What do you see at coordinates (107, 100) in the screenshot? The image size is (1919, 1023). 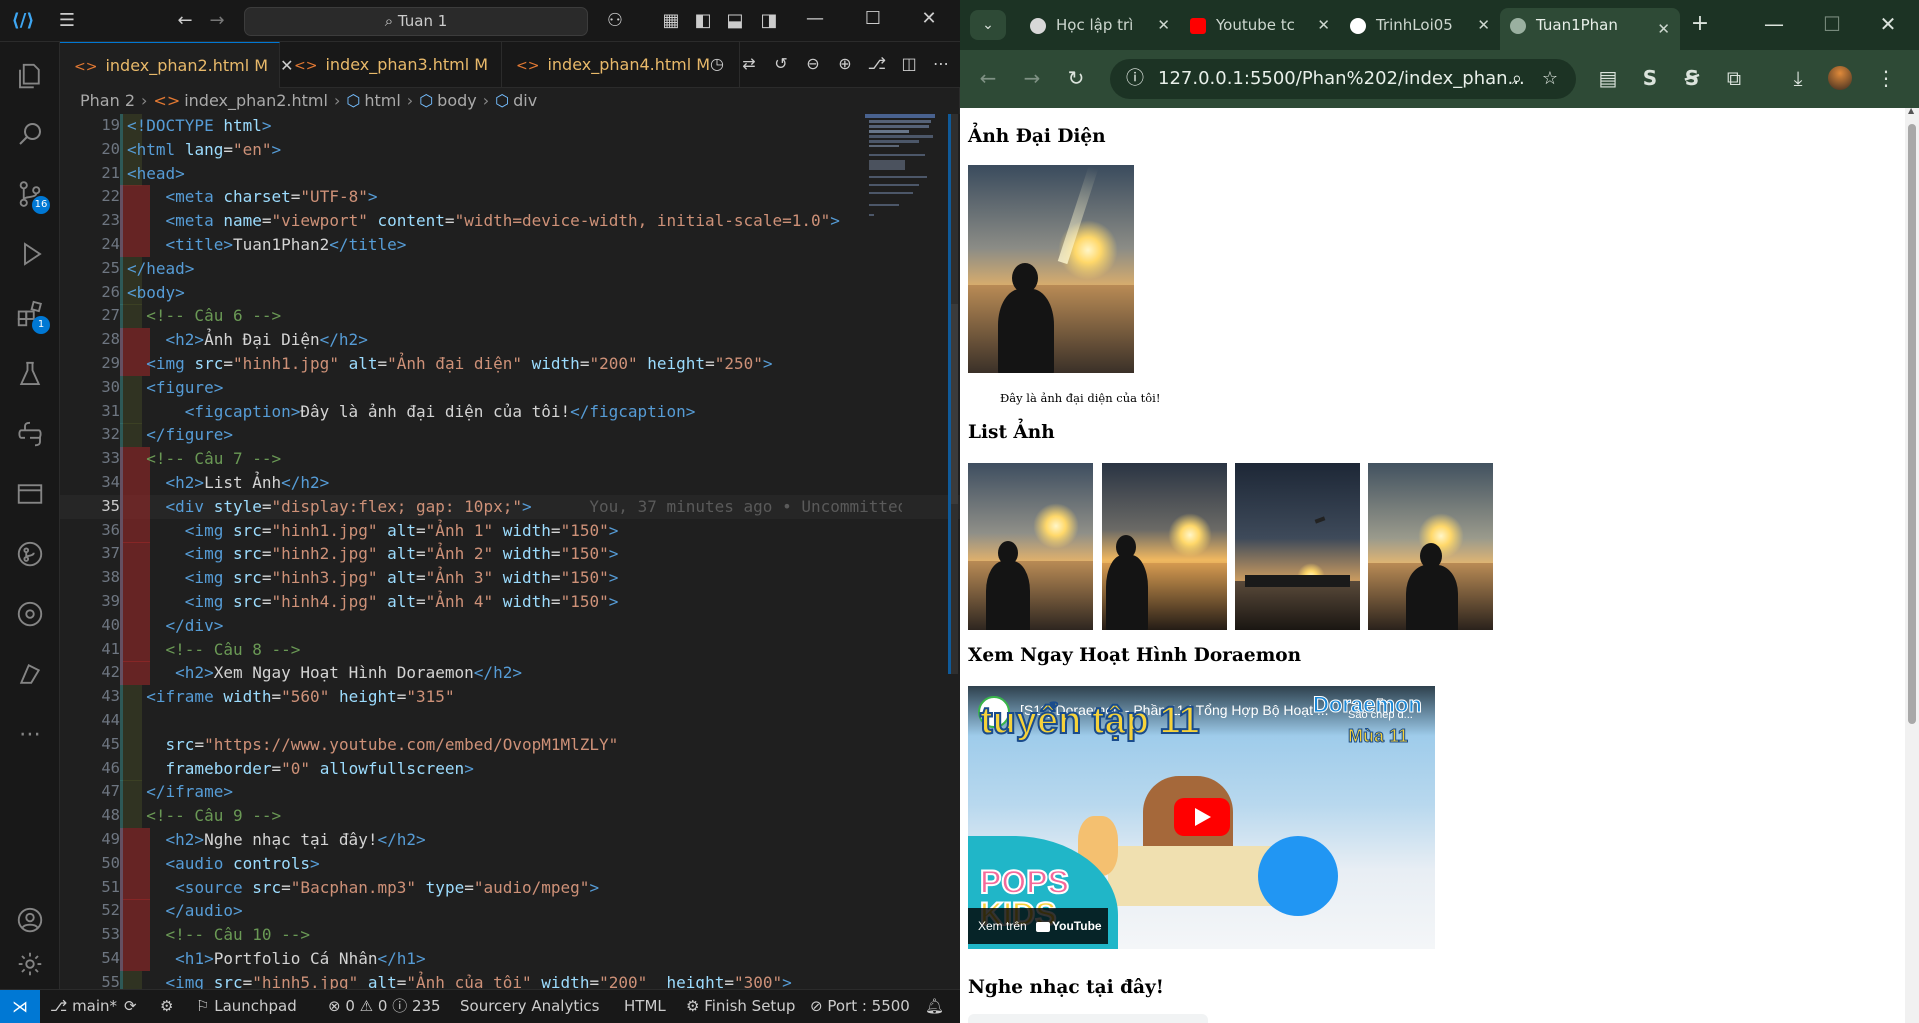 I see `breadcrumb-folder: Phan 2` at bounding box center [107, 100].